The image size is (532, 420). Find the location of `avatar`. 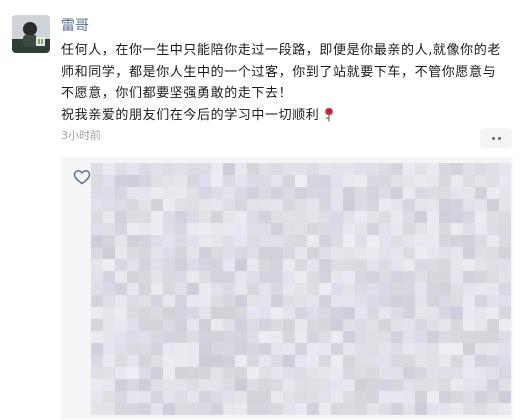

avatar is located at coordinates (31, 34).